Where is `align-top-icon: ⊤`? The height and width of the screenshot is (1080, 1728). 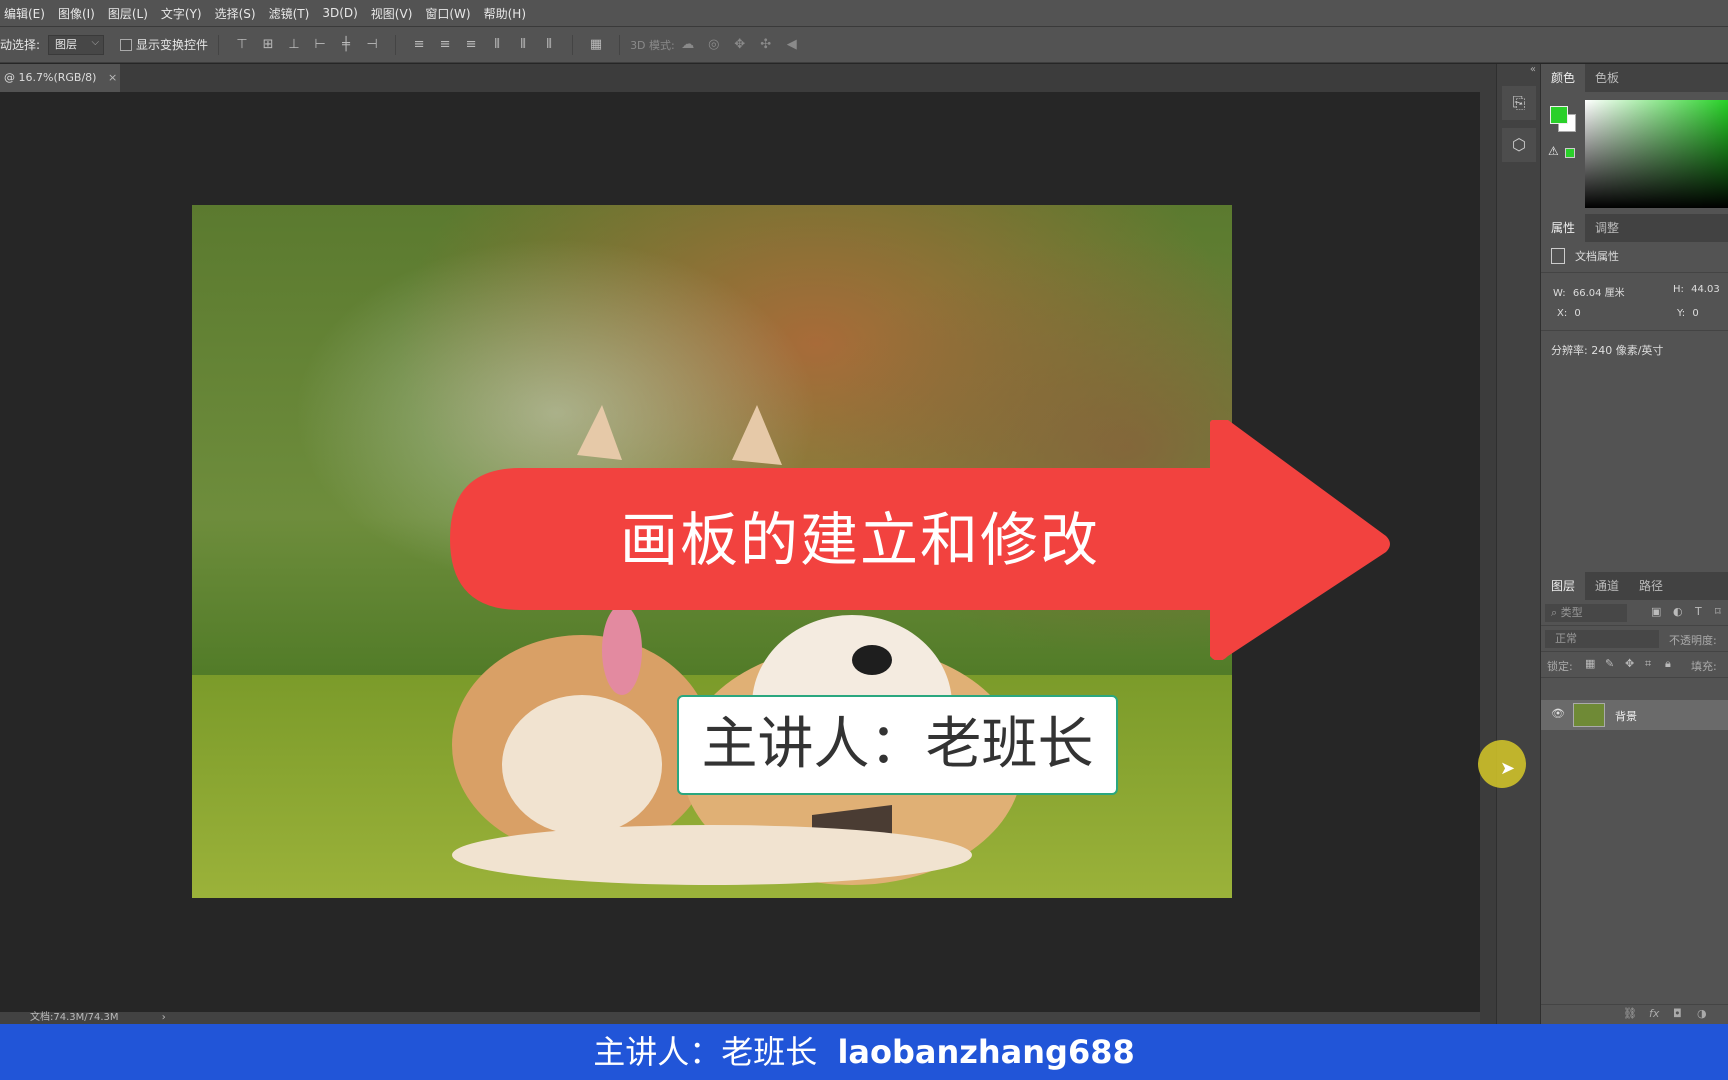
align-top-icon: ⊤ is located at coordinates (242, 44).